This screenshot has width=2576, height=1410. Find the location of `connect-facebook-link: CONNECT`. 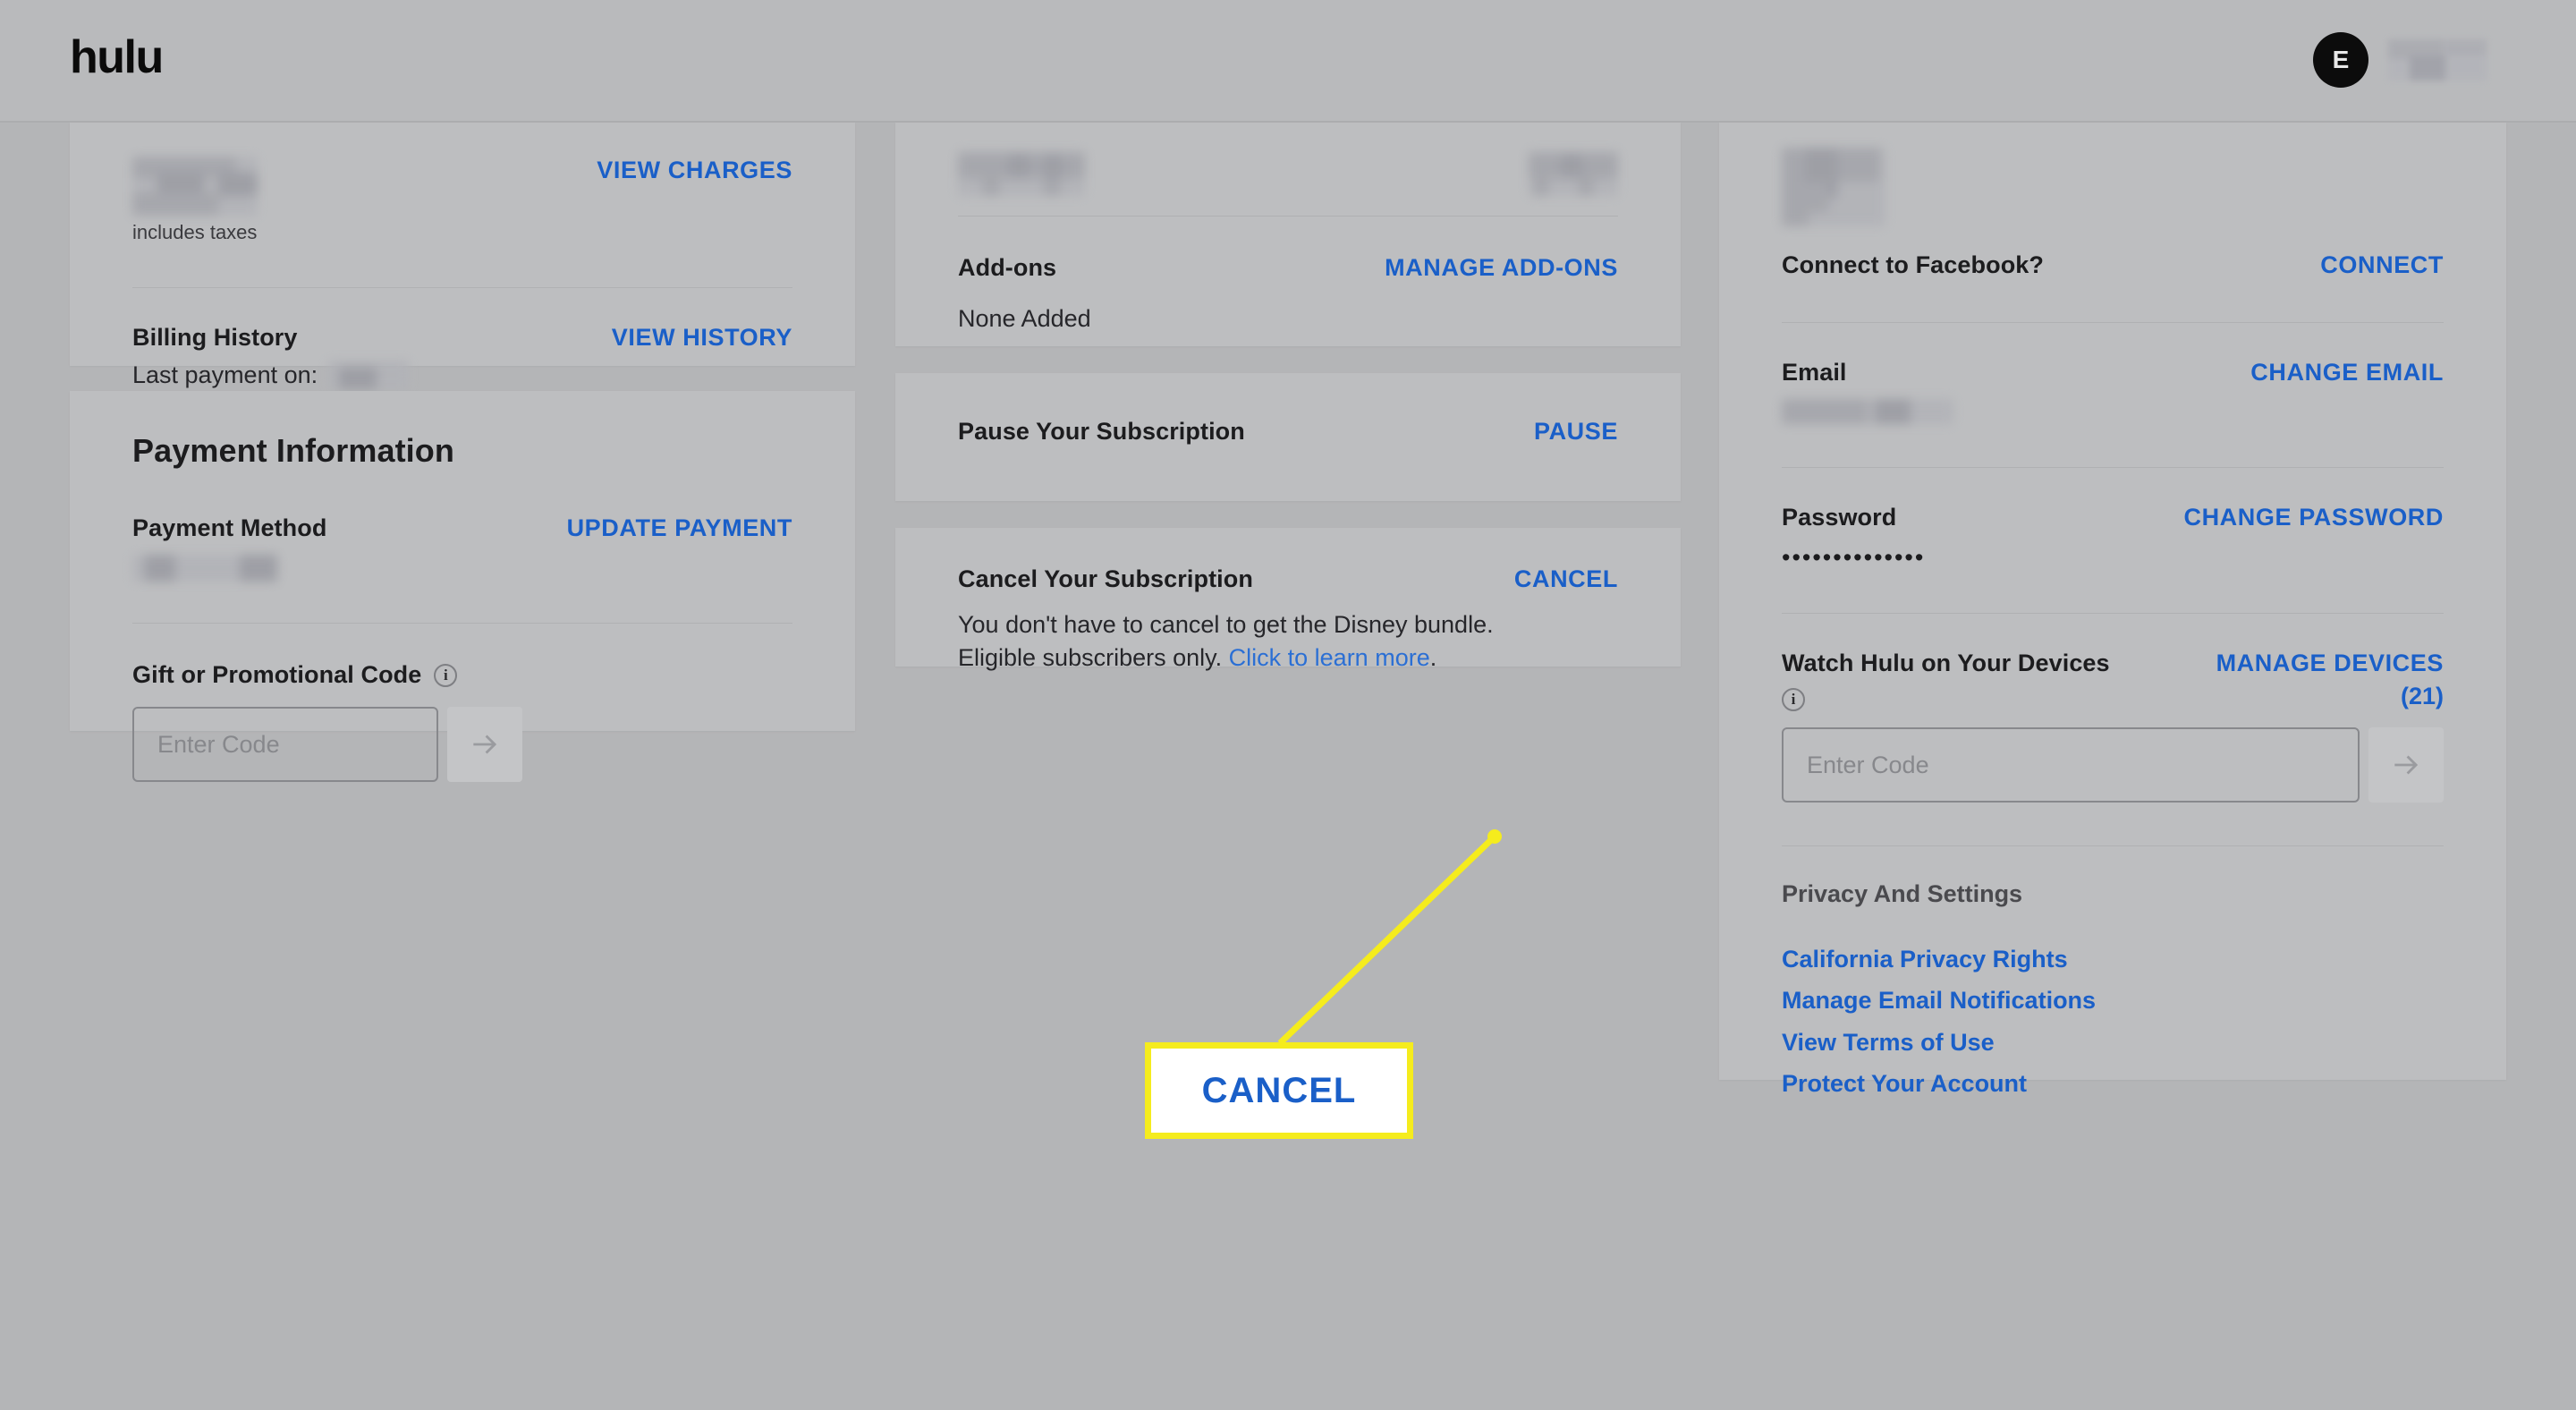

connect-facebook-link: CONNECT is located at coordinates (2382, 265).